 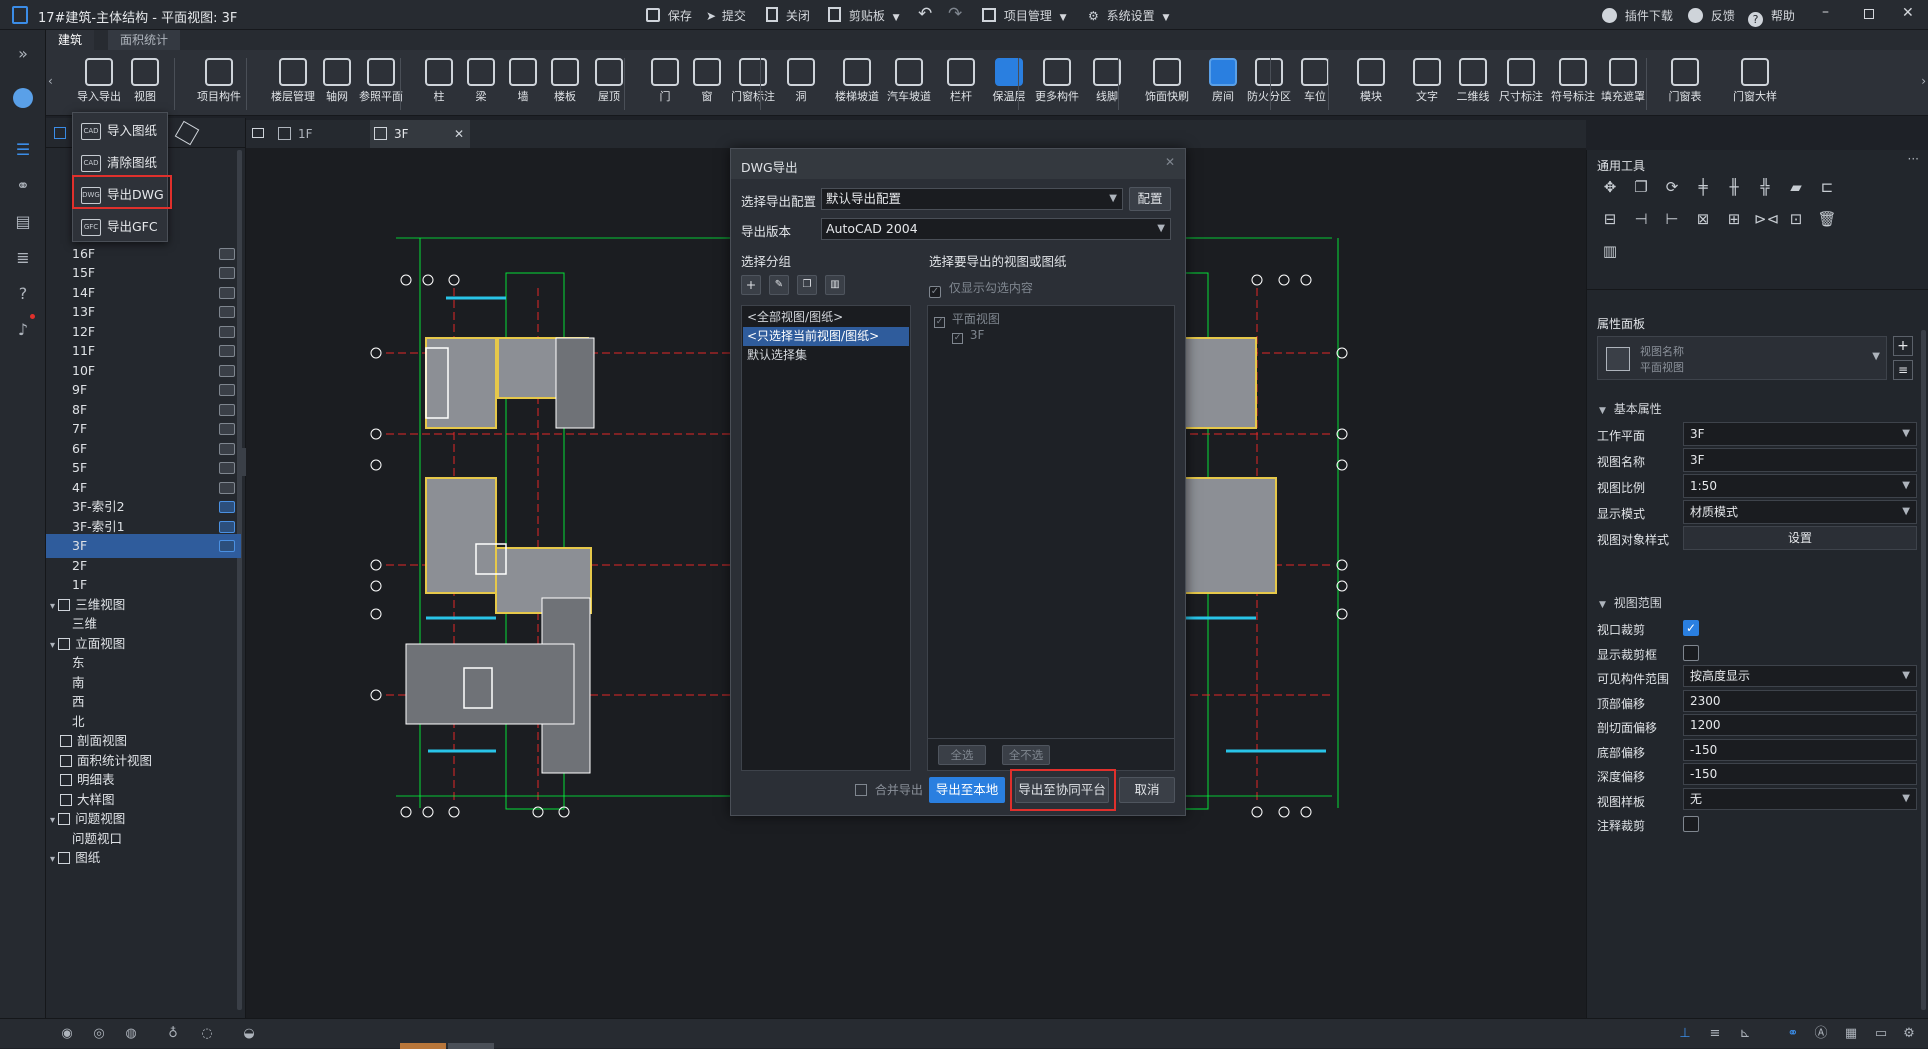 What do you see at coordinates (996, 229) in the screenshot?
I see `version-select: AutoCAD 2004 ▼` at bounding box center [996, 229].